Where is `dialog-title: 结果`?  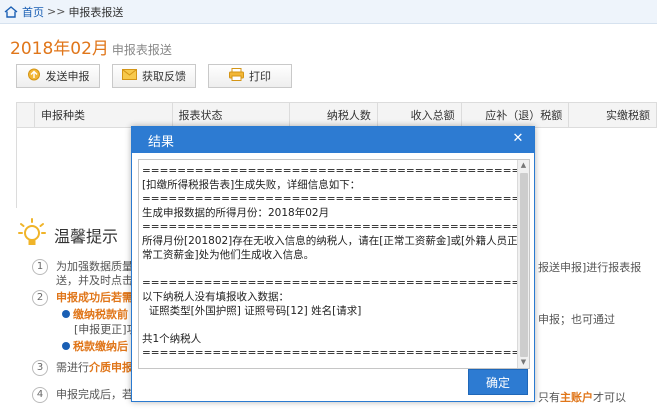 dialog-title: 结果 is located at coordinates (161, 142).